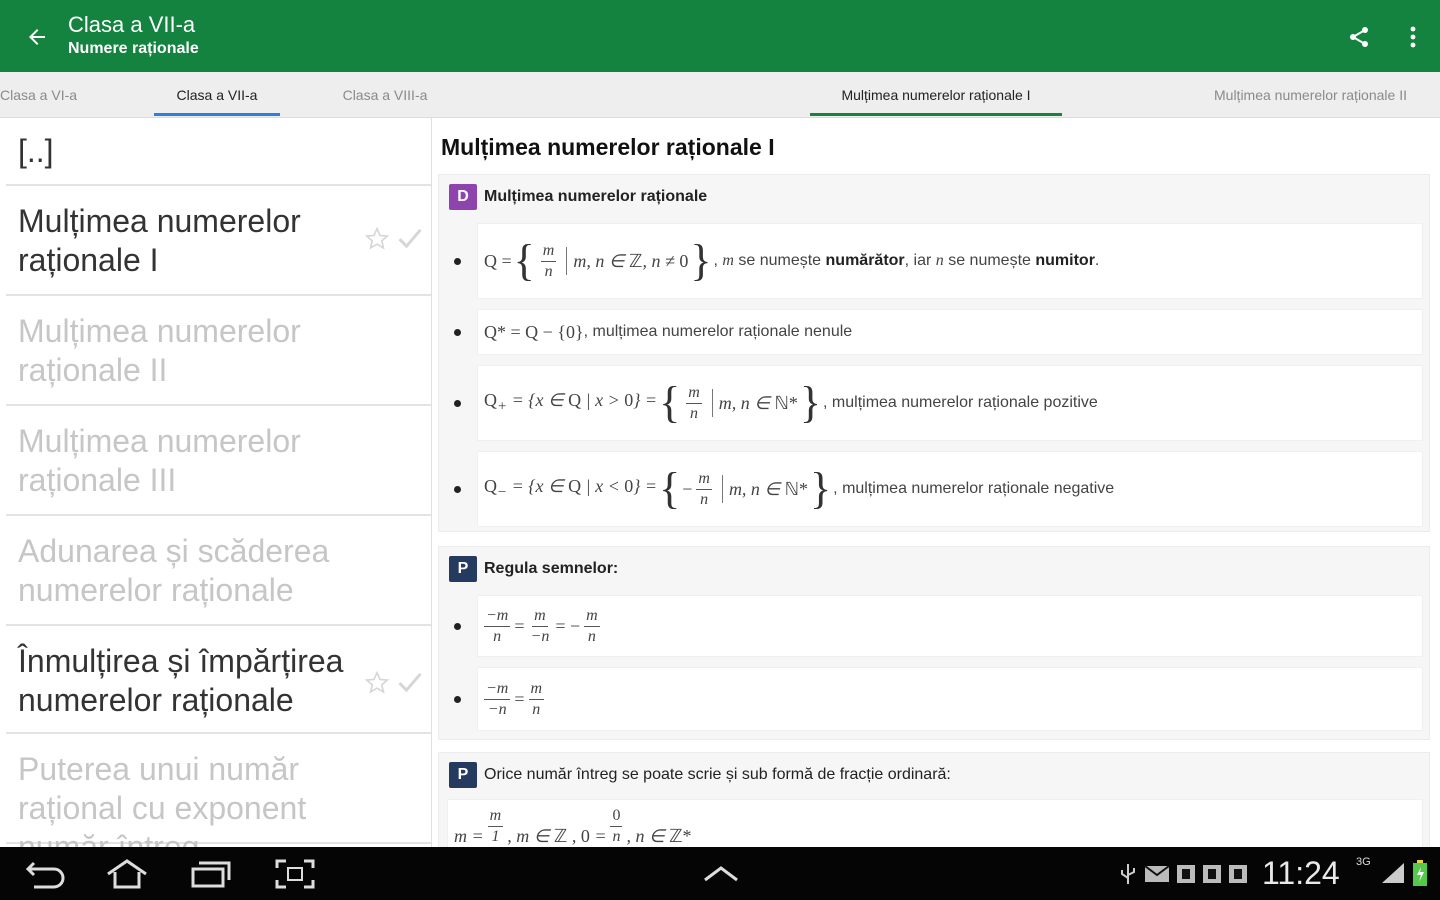 Image resolution: width=1440 pixels, height=900 pixels. I want to click on tab-label: Mulțimea numerelor raționale I, so click(936, 95).